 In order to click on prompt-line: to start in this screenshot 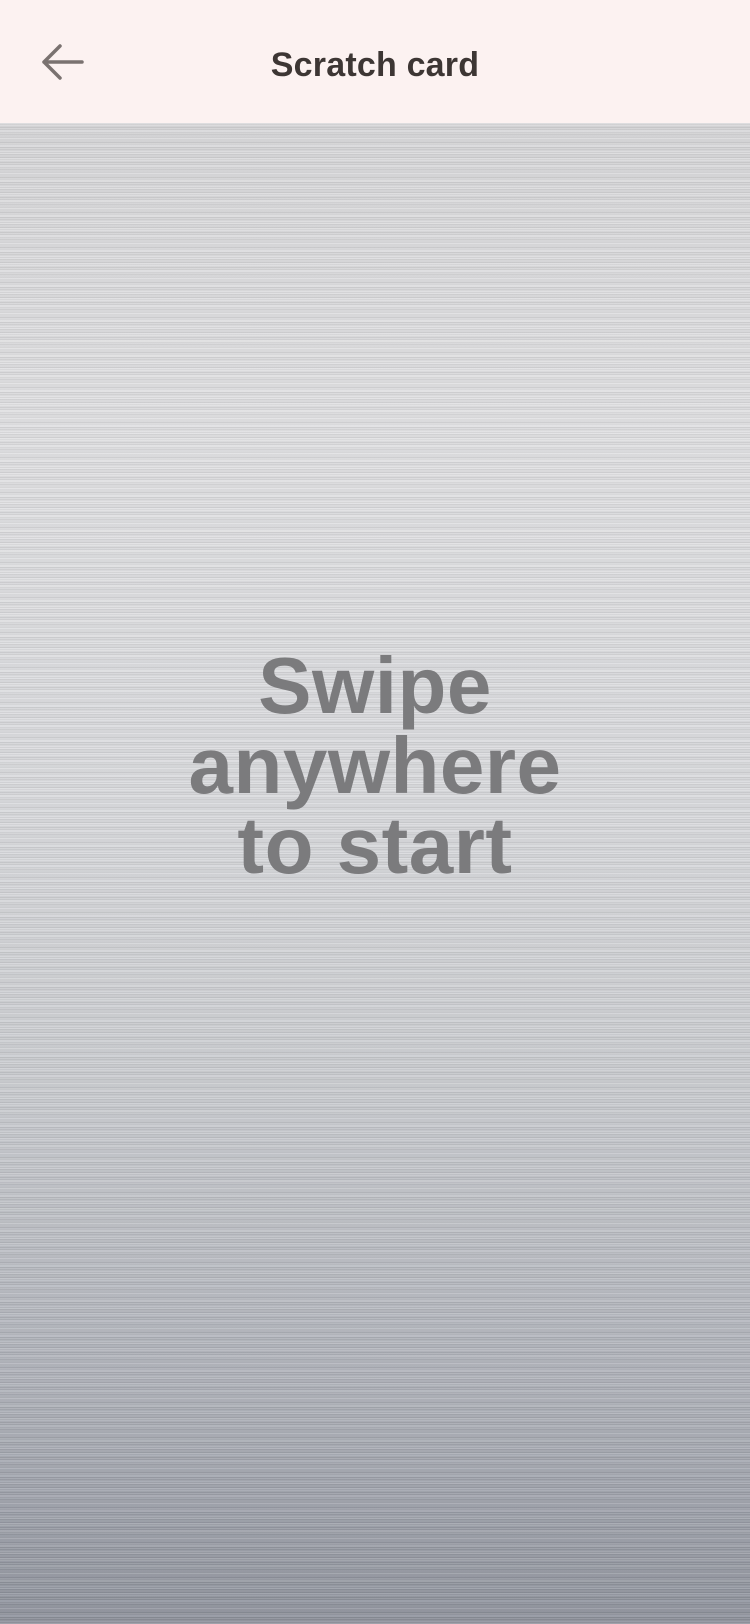, I will do `click(375, 845)`.